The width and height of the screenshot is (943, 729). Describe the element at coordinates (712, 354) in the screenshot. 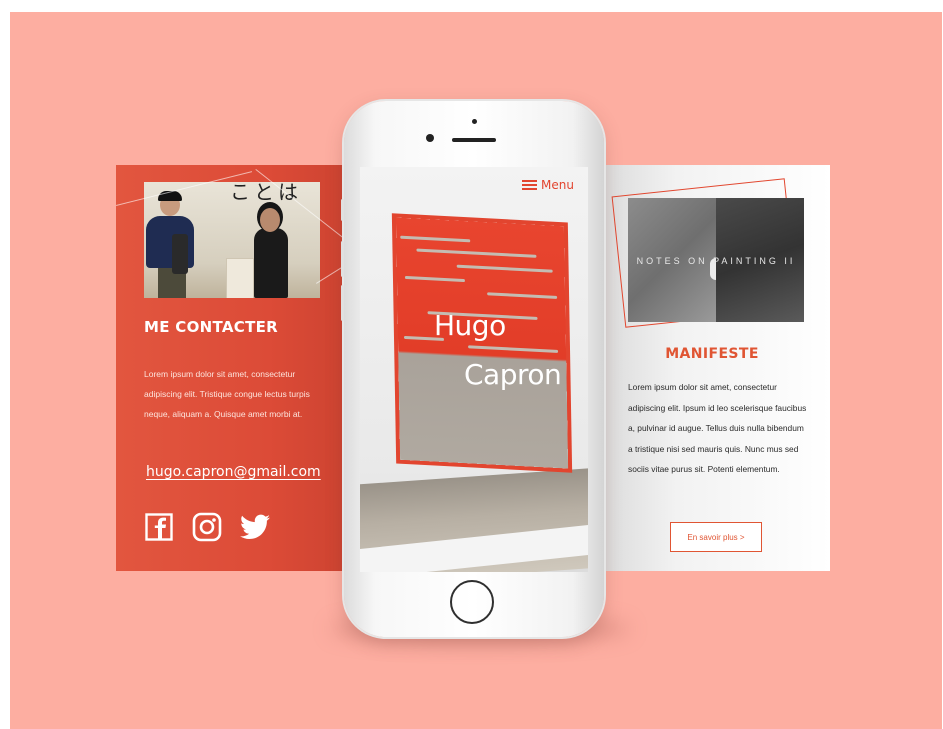

I see `manifest-title: MANIFESTE` at that location.